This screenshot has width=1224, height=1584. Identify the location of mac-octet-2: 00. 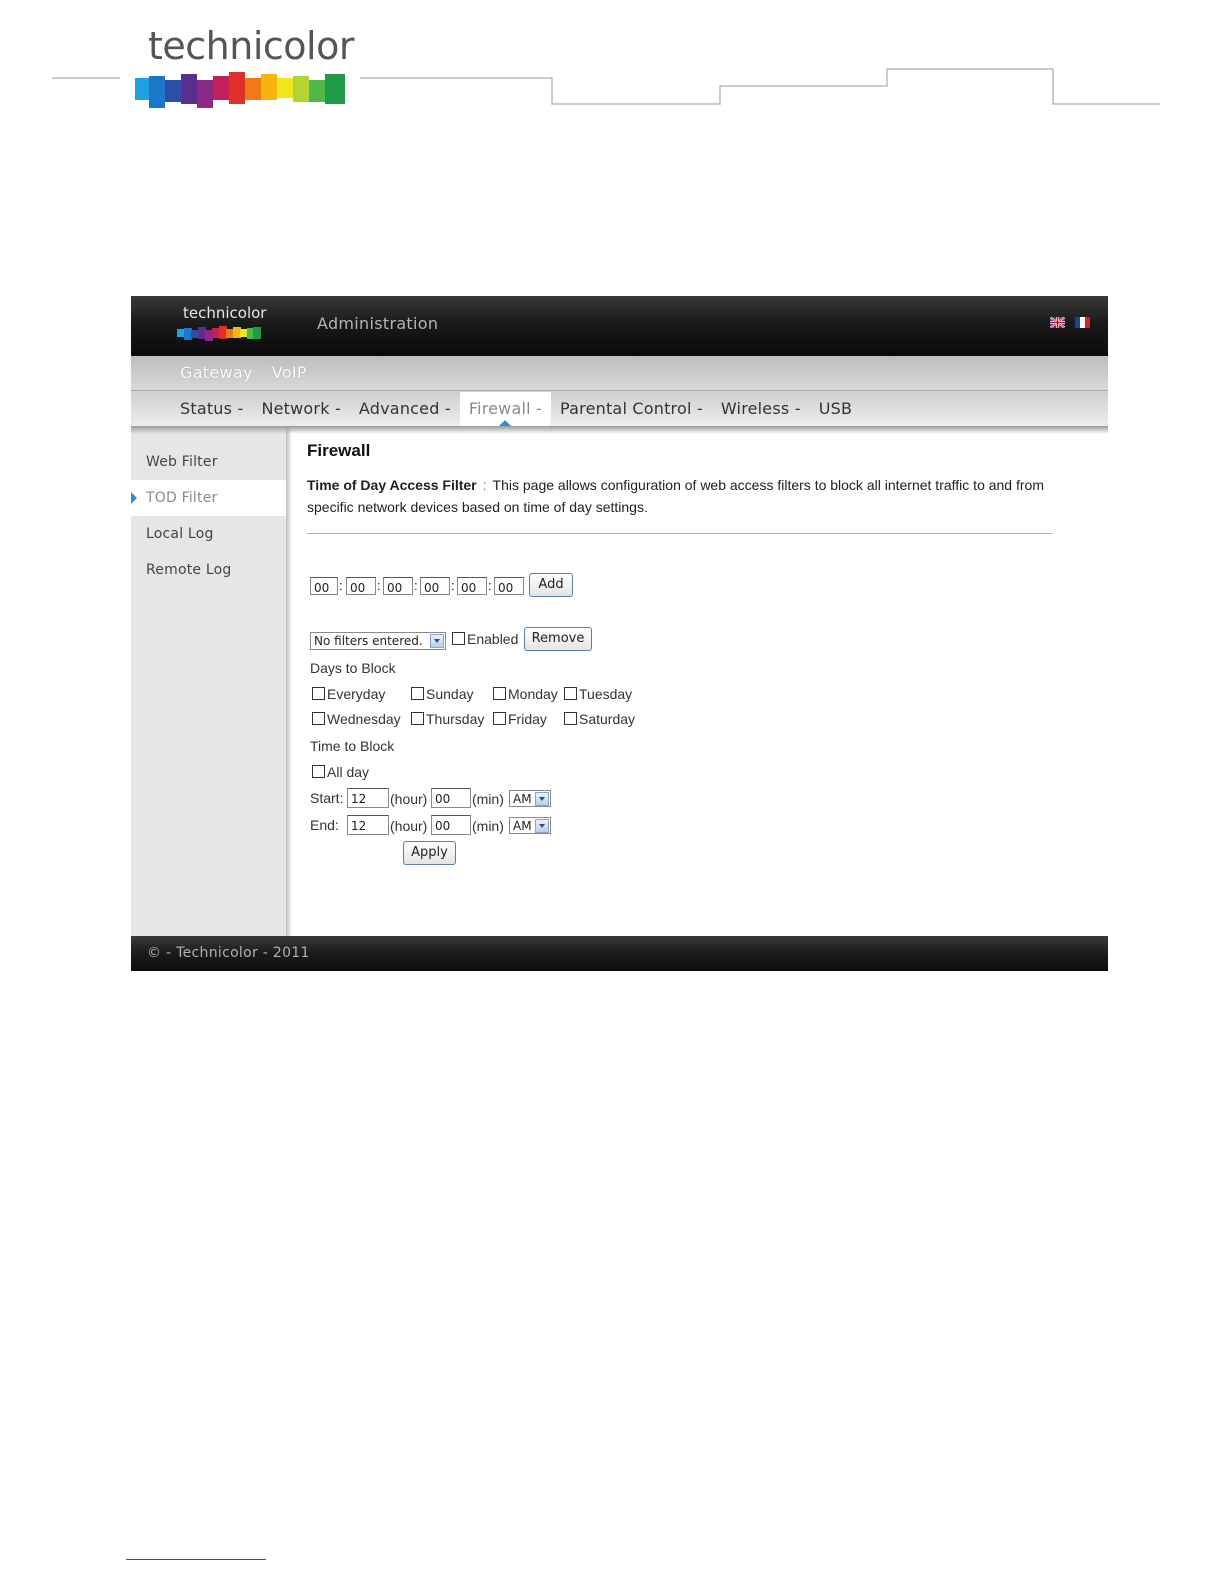
(361, 586).